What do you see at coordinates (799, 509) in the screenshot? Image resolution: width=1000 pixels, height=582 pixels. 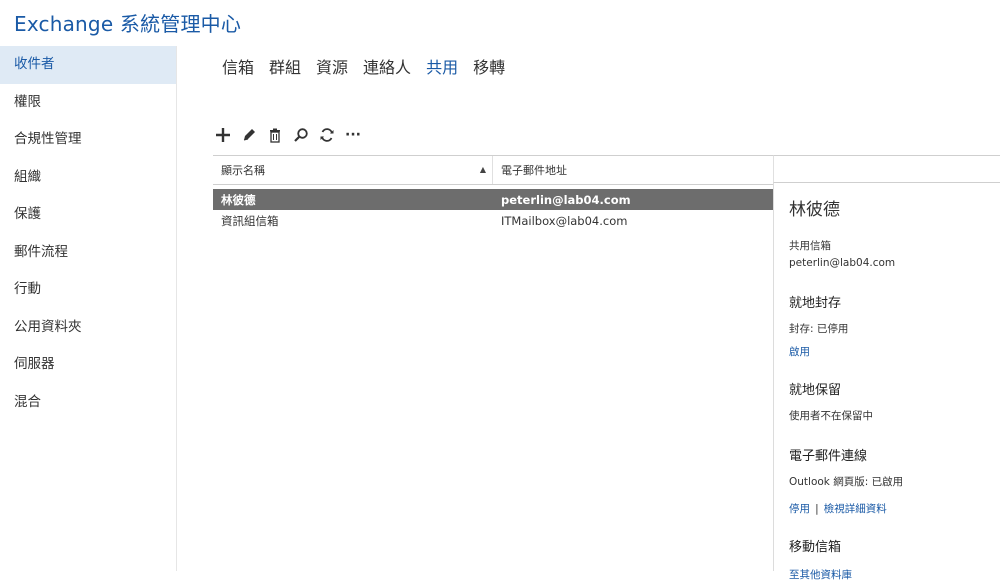 I see `disable-link: 停用` at bounding box center [799, 509].